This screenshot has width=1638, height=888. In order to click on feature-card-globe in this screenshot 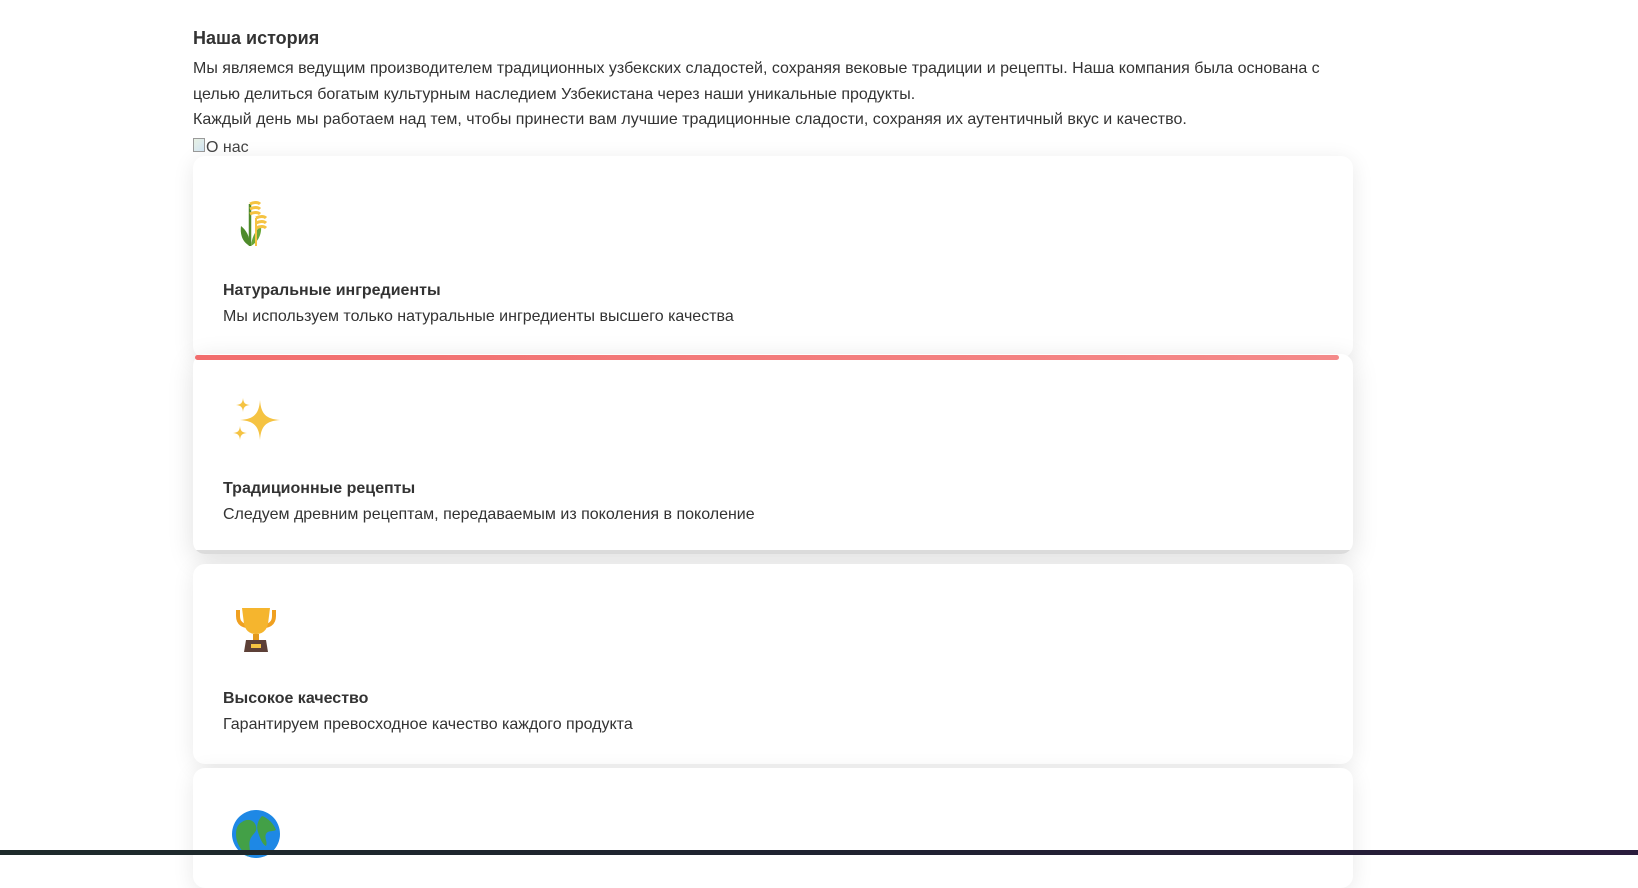, I will do `click(773, 828)`.